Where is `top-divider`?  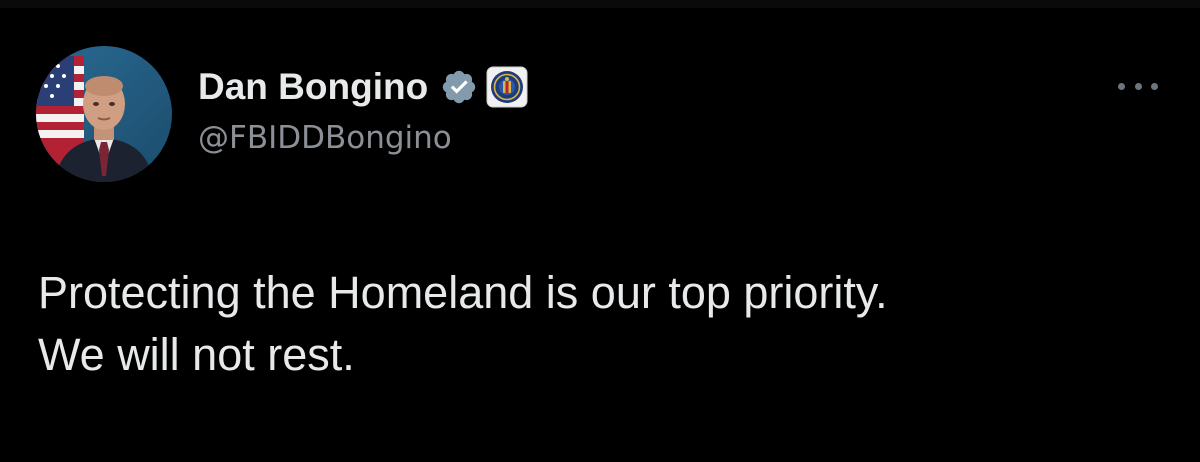
top-divider is located at coordinates (600, 4).